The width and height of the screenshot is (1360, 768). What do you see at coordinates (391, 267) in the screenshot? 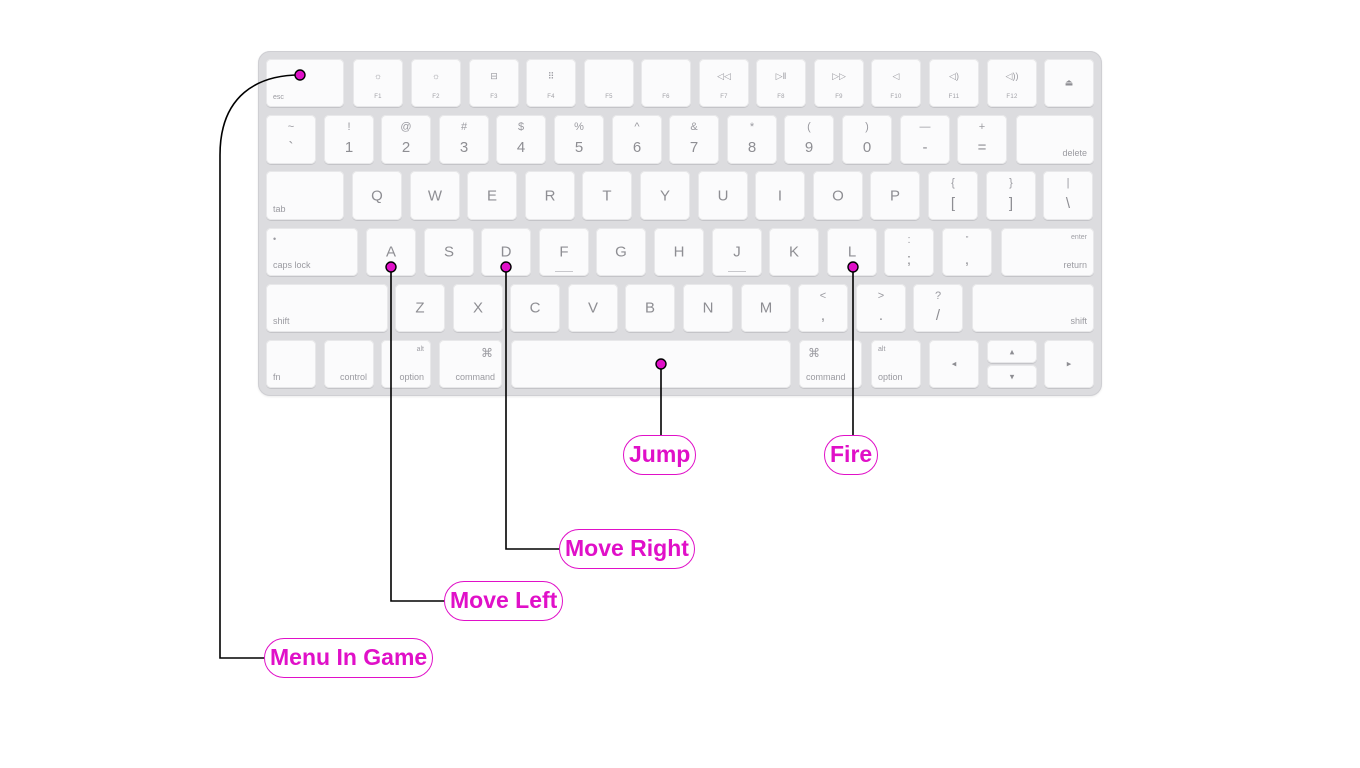
I see `anchor-dot-a` at bounding box center [391, 267].